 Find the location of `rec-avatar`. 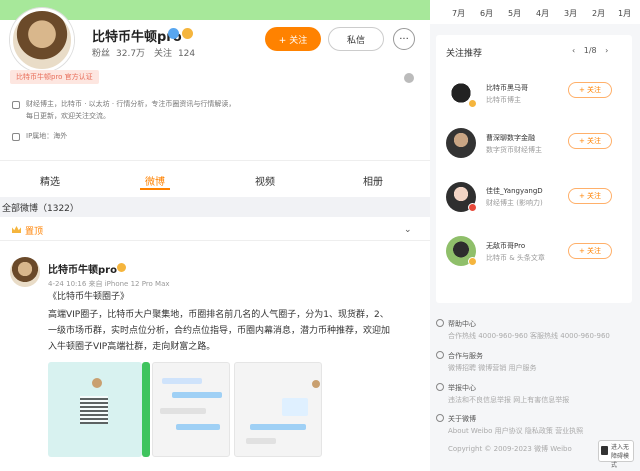

rec-avatar is located at coordinates (461, 143).